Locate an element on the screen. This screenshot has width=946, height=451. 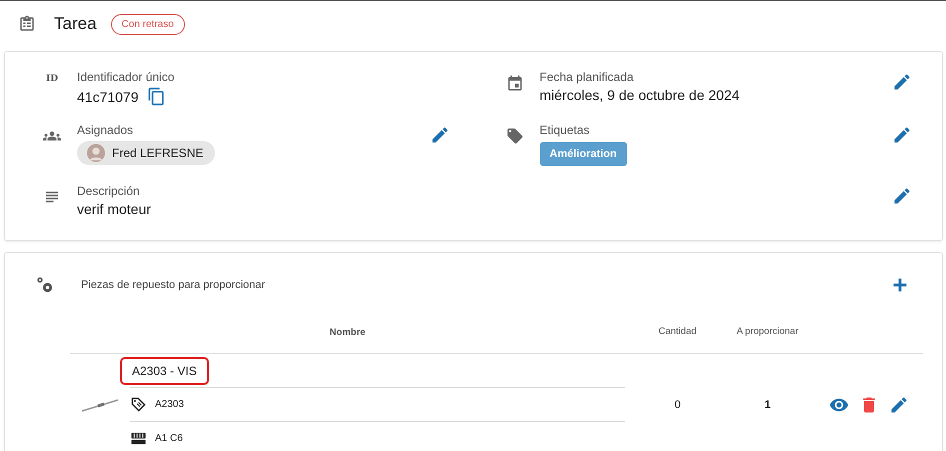
calendar-icon is located at coordinates (515, 83).